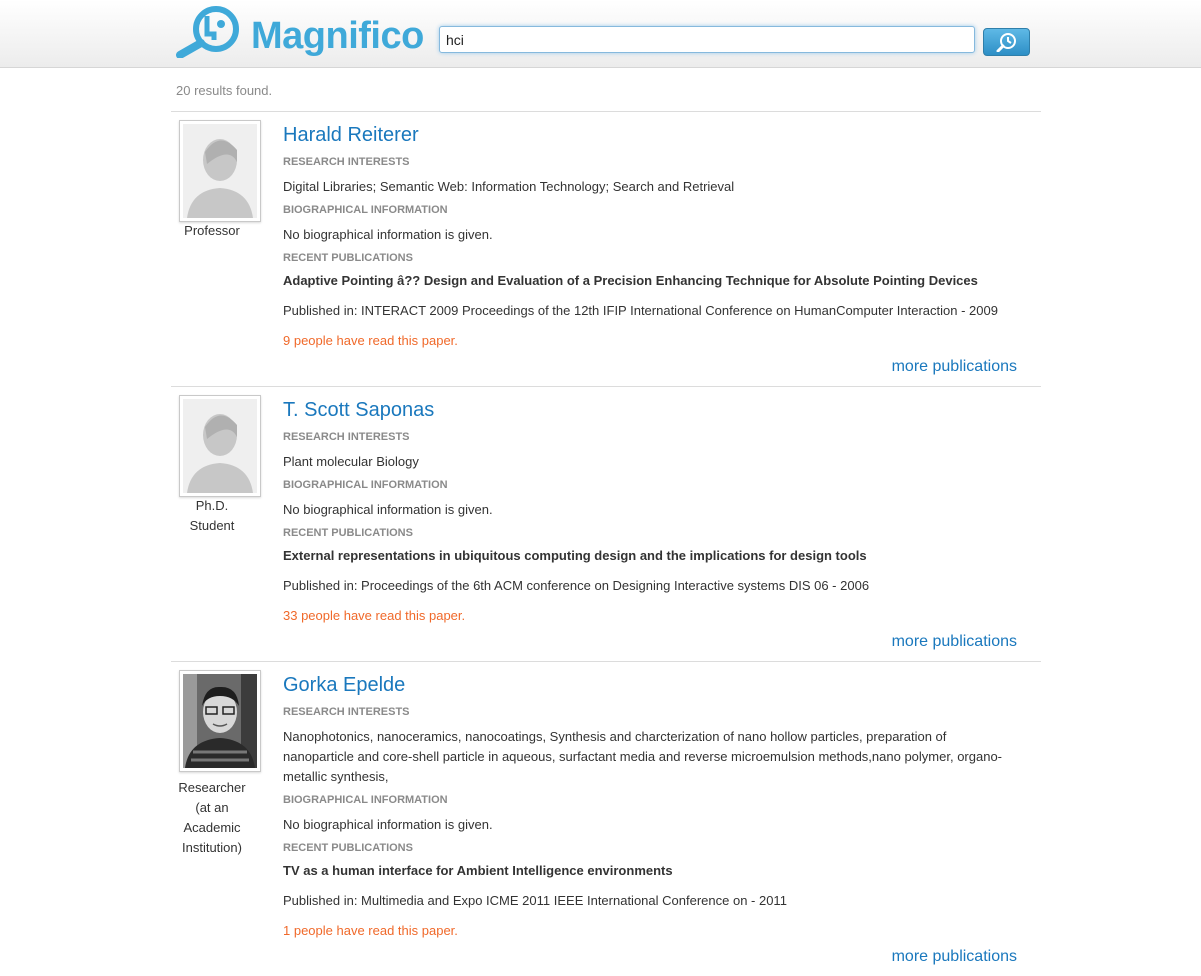 This screenshot has width=1201, height=976. I want to click on role-label: Ph.D. Student, so click(212, 515).